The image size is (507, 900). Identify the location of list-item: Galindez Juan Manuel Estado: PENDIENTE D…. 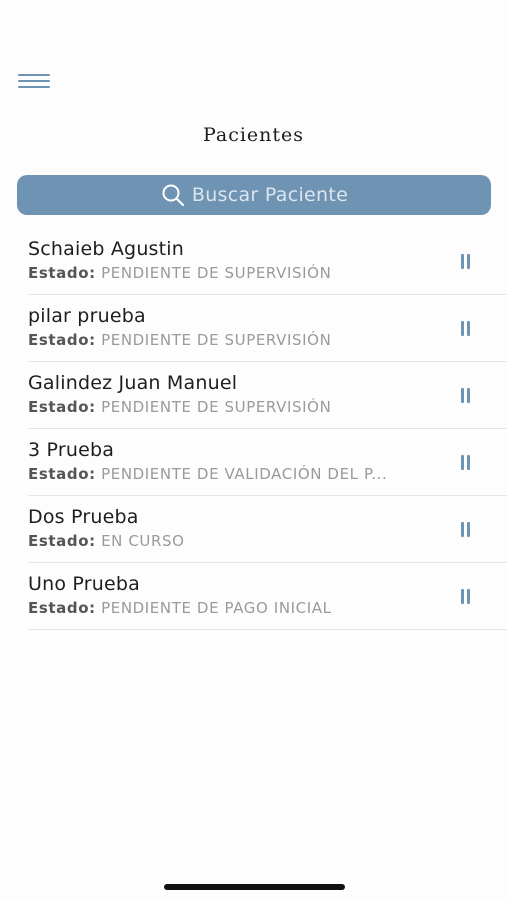
(267, 395).